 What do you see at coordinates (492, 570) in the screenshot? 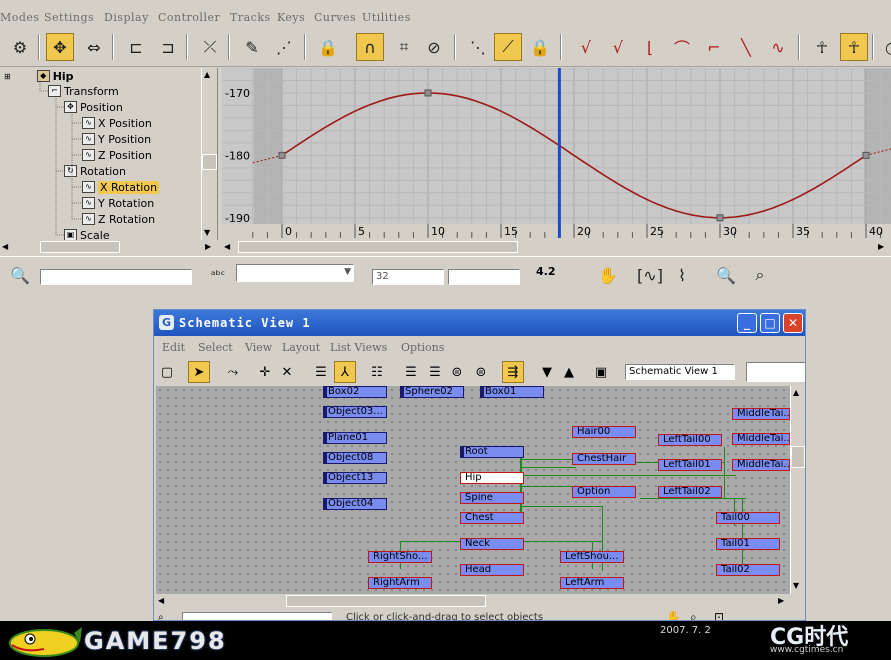
I see `node-head: Head` at bounding box center [492, 570].